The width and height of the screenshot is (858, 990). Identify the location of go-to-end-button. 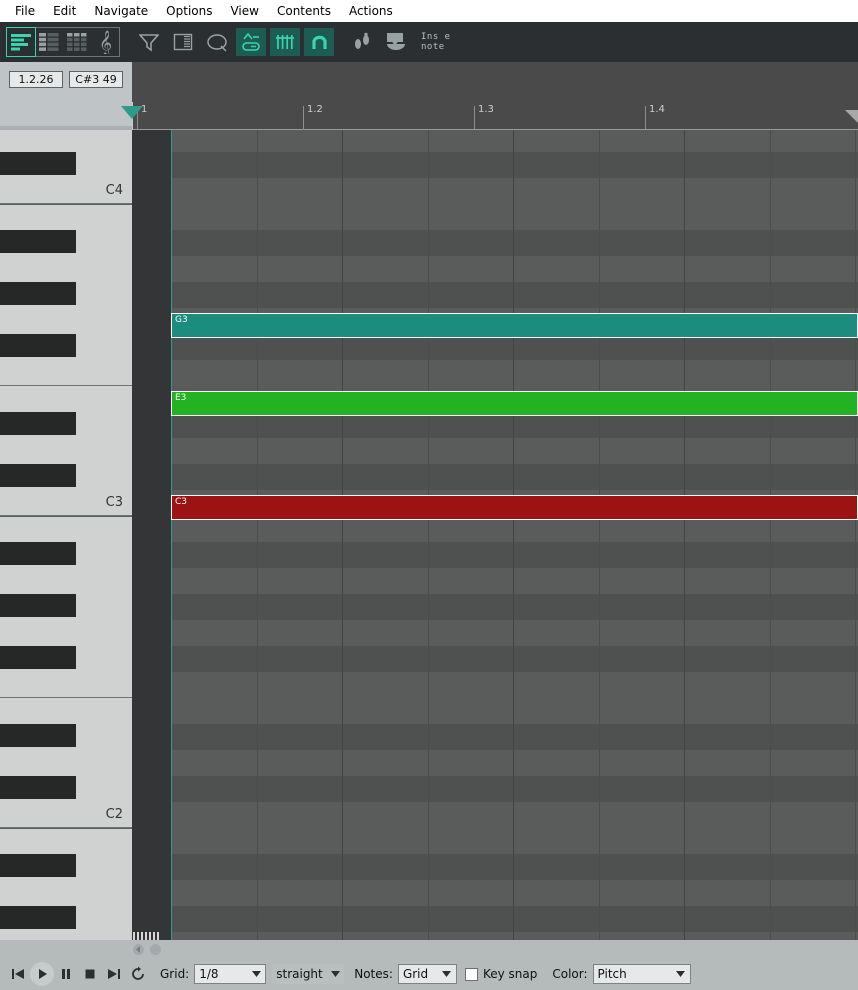
(114, 974).